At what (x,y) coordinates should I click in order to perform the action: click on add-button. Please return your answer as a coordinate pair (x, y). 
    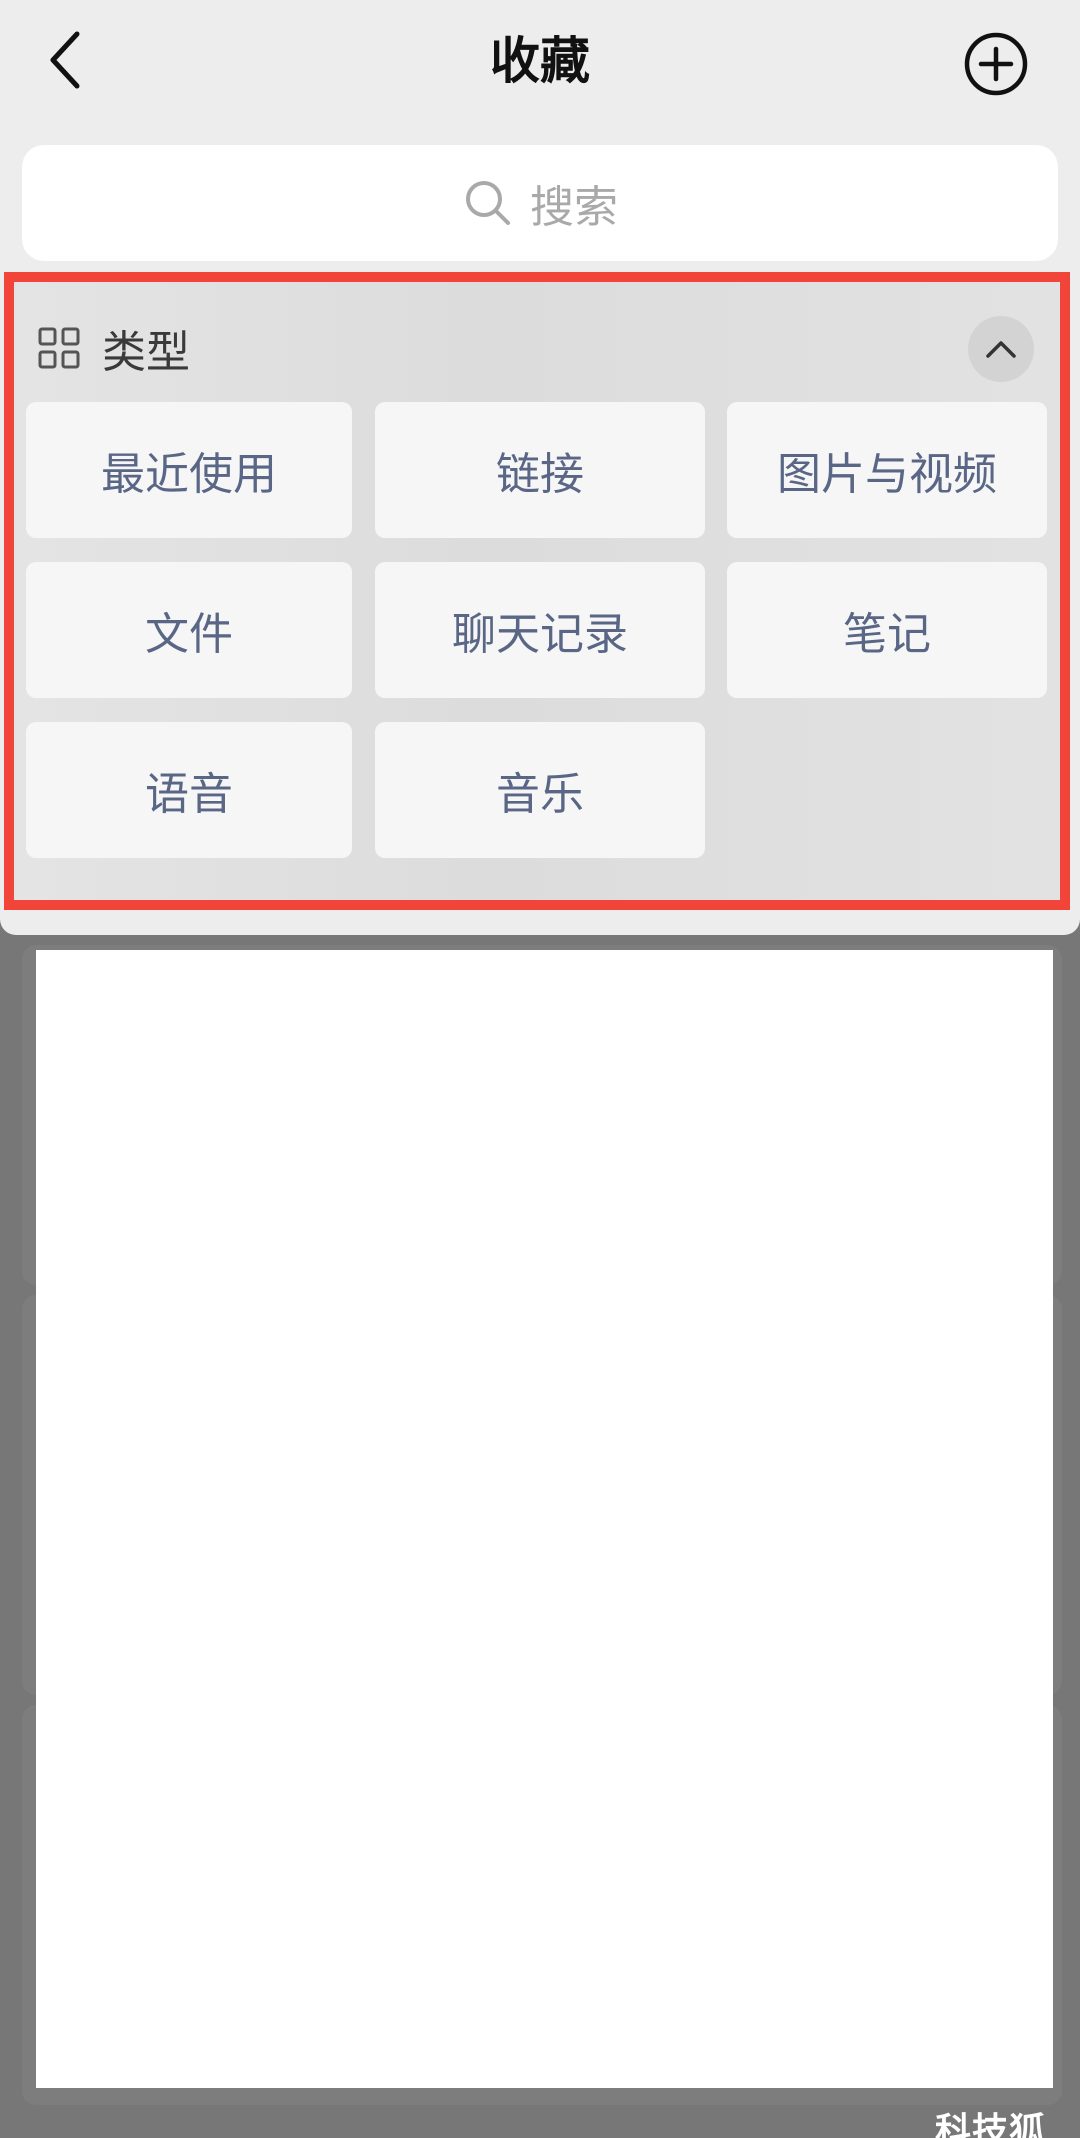
    Looking at the image, I should click on (996, 64).